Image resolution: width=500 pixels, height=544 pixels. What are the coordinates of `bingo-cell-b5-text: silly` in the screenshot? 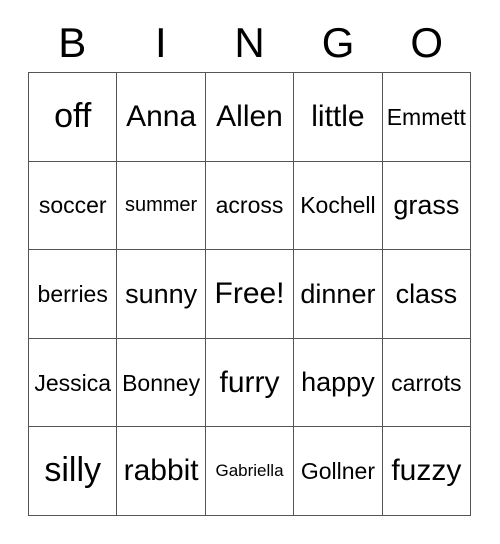 It's located at (73, 470).